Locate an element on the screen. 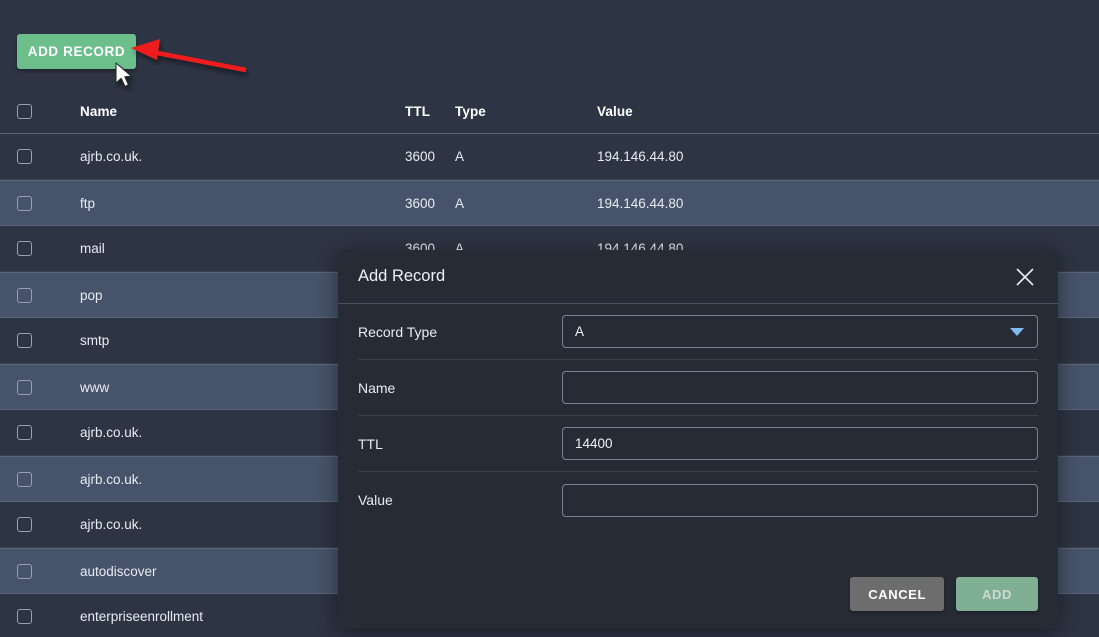  column-header-type: Type is located at coordinates (526, 111).